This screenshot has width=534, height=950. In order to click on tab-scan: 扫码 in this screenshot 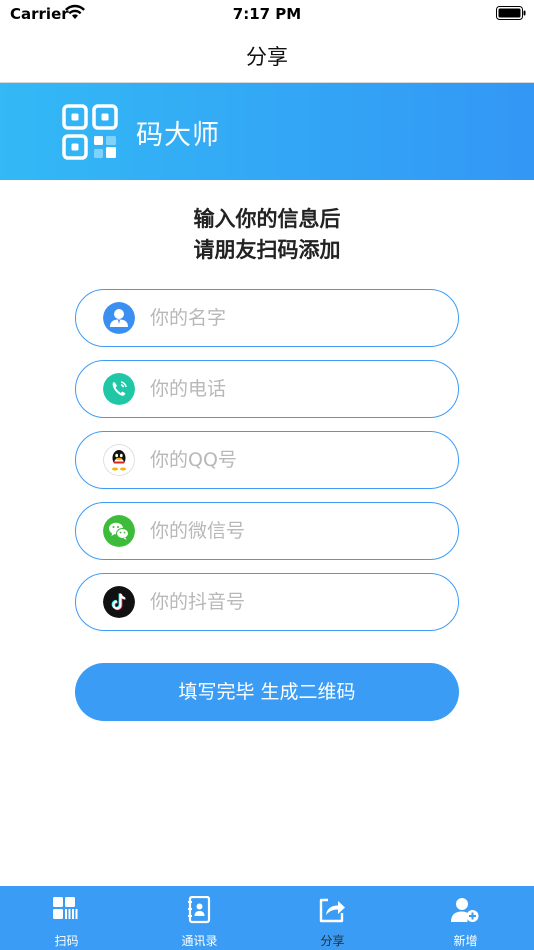, I will do `click(66, 918)`.